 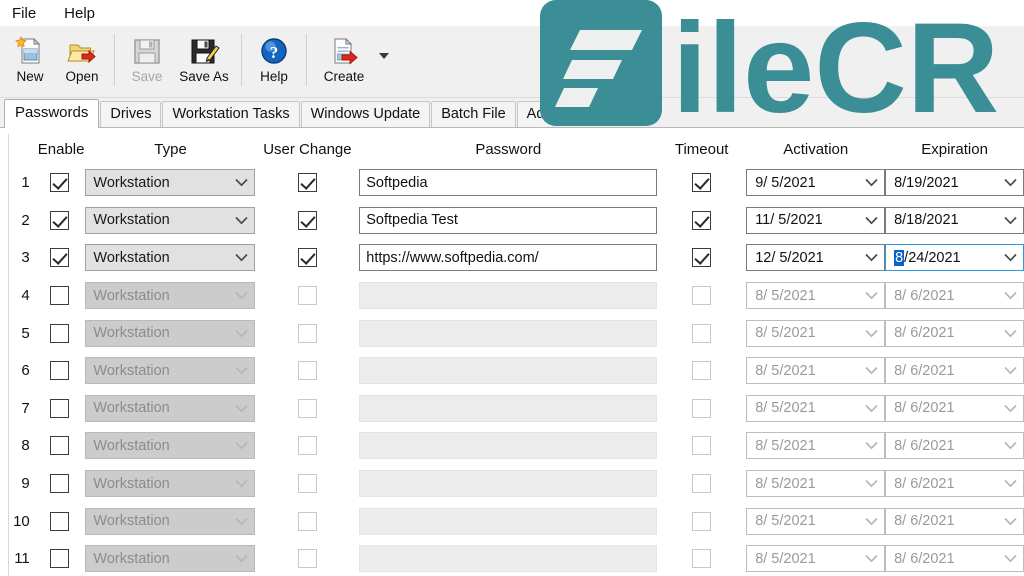 What do you see at coordinates (82, 57) in the screenshot?
I see `open-button: Open` at bounding box center [82, 57].